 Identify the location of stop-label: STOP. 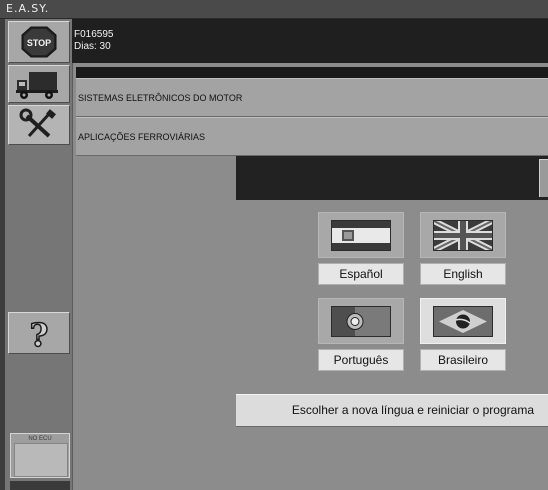
(39, 43).